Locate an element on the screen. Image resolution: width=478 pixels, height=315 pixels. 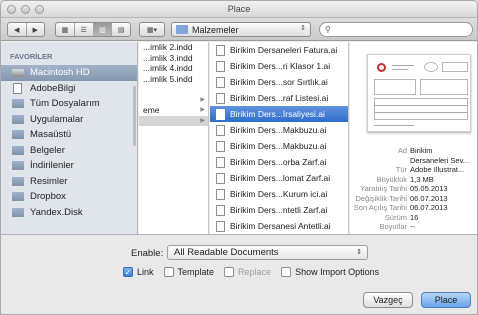
column-item-label: ...imlik 3.indd is located at coordinates (168, 57).